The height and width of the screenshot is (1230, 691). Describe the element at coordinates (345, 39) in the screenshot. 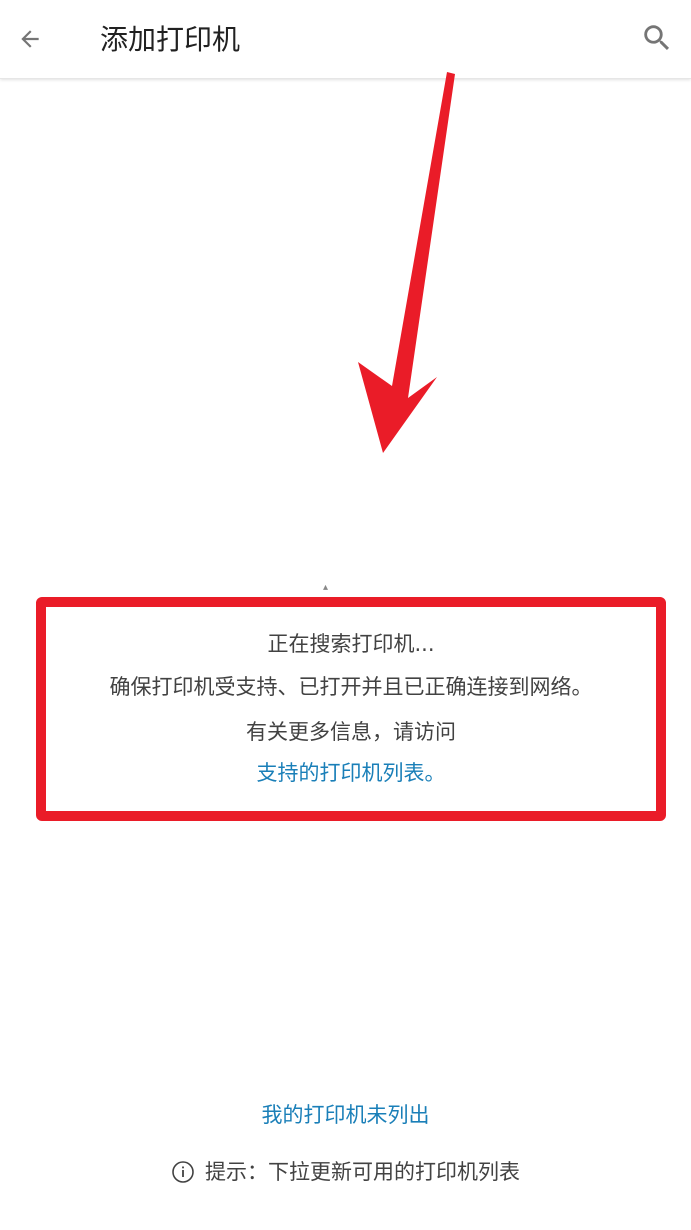

I see `app-bar: 添加打印机` at that location.